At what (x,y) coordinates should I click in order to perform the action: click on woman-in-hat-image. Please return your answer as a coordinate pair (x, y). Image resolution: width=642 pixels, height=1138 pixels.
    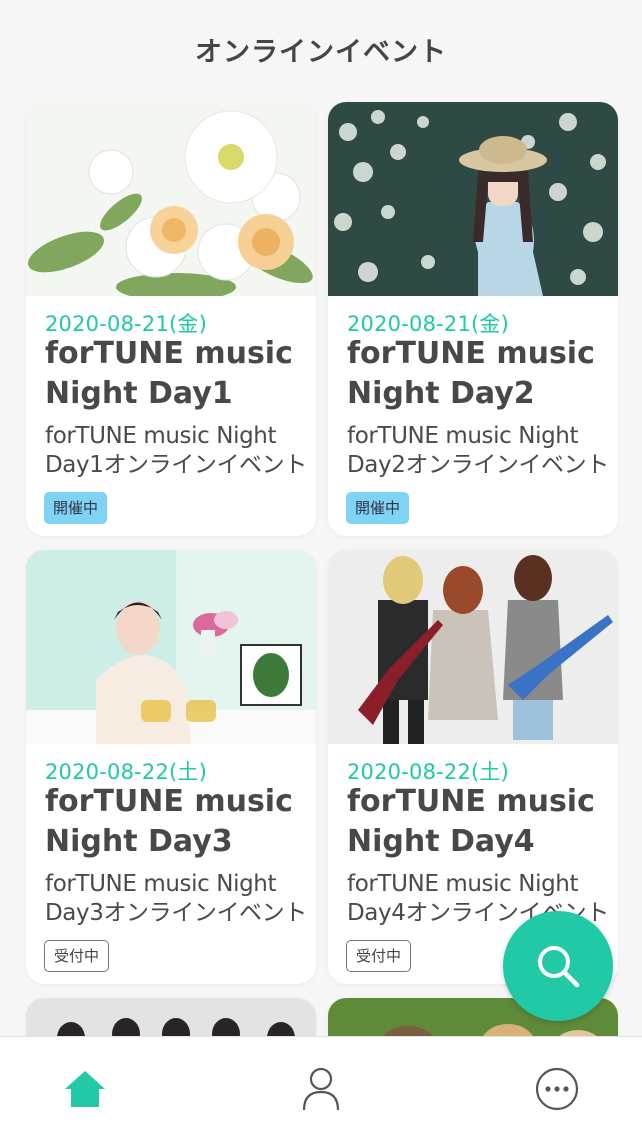
    Looking at the image, I should click on (473, 199).